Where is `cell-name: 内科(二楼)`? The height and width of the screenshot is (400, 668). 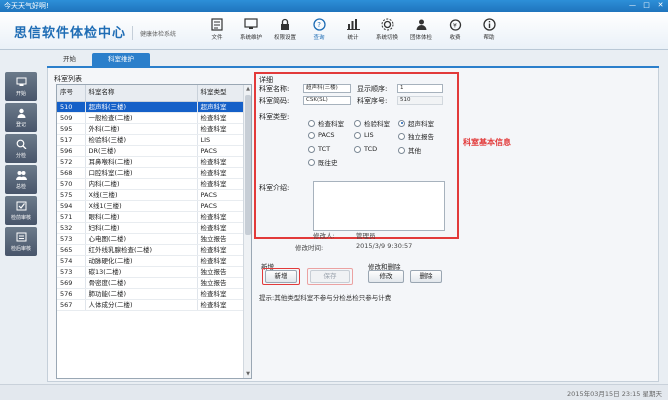 cell-name: 内科(二楼) is located at coordinates (141, 184).